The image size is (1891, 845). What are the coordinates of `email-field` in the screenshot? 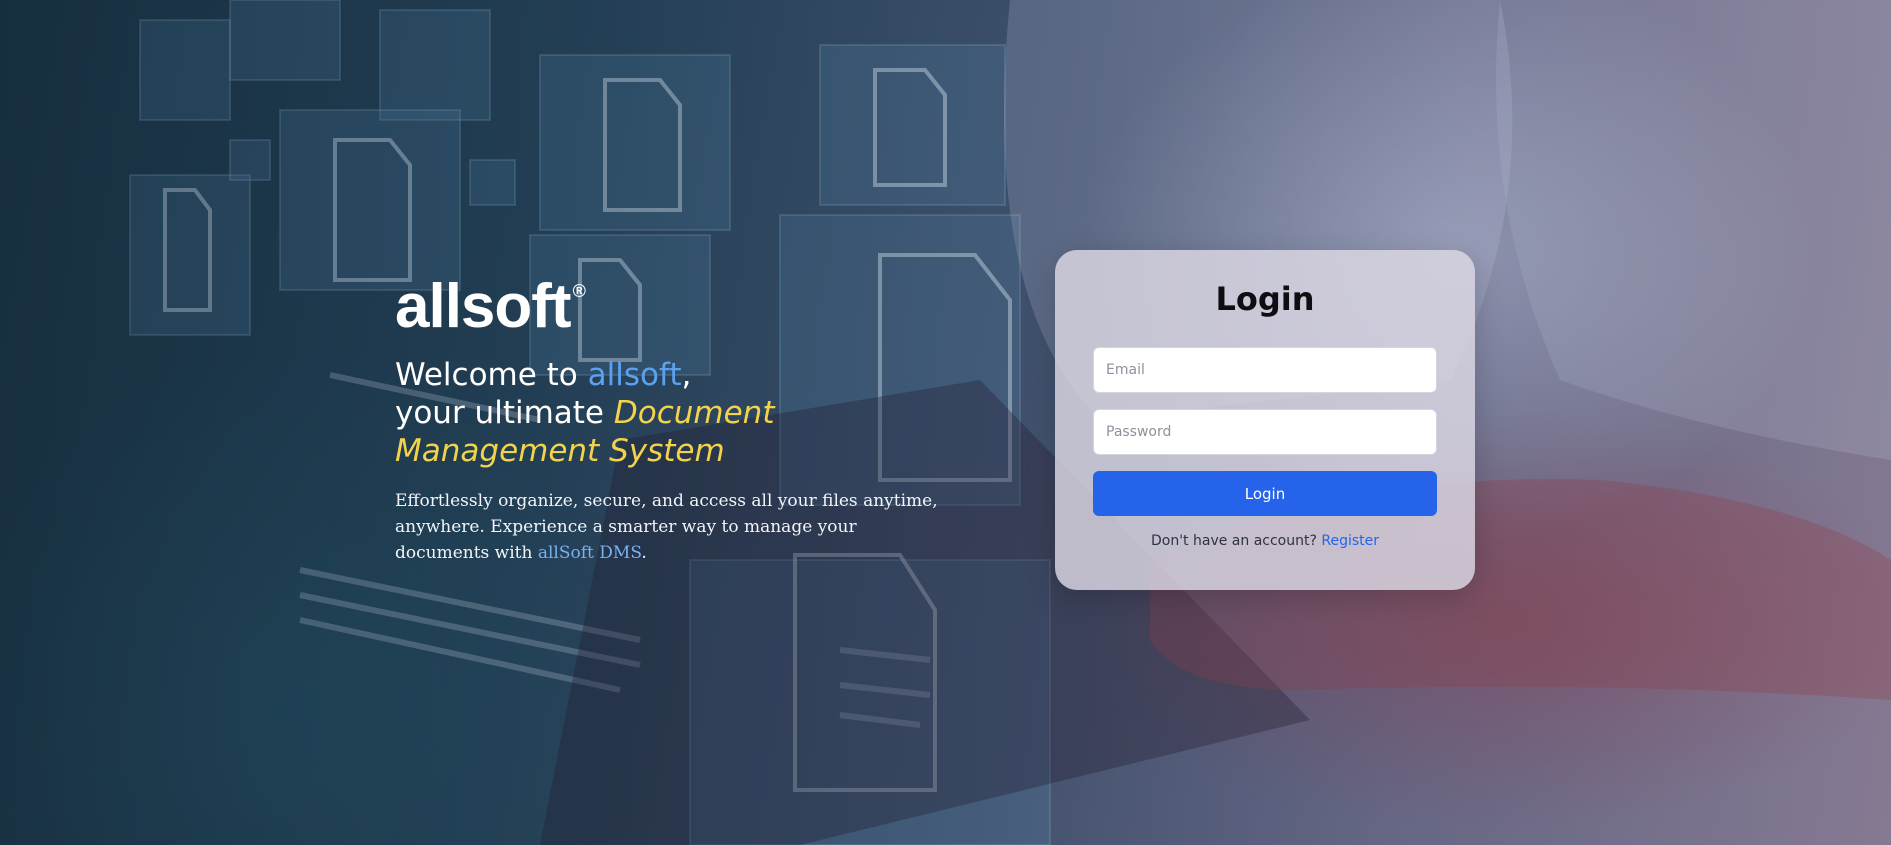 It's located at (1265, 370).